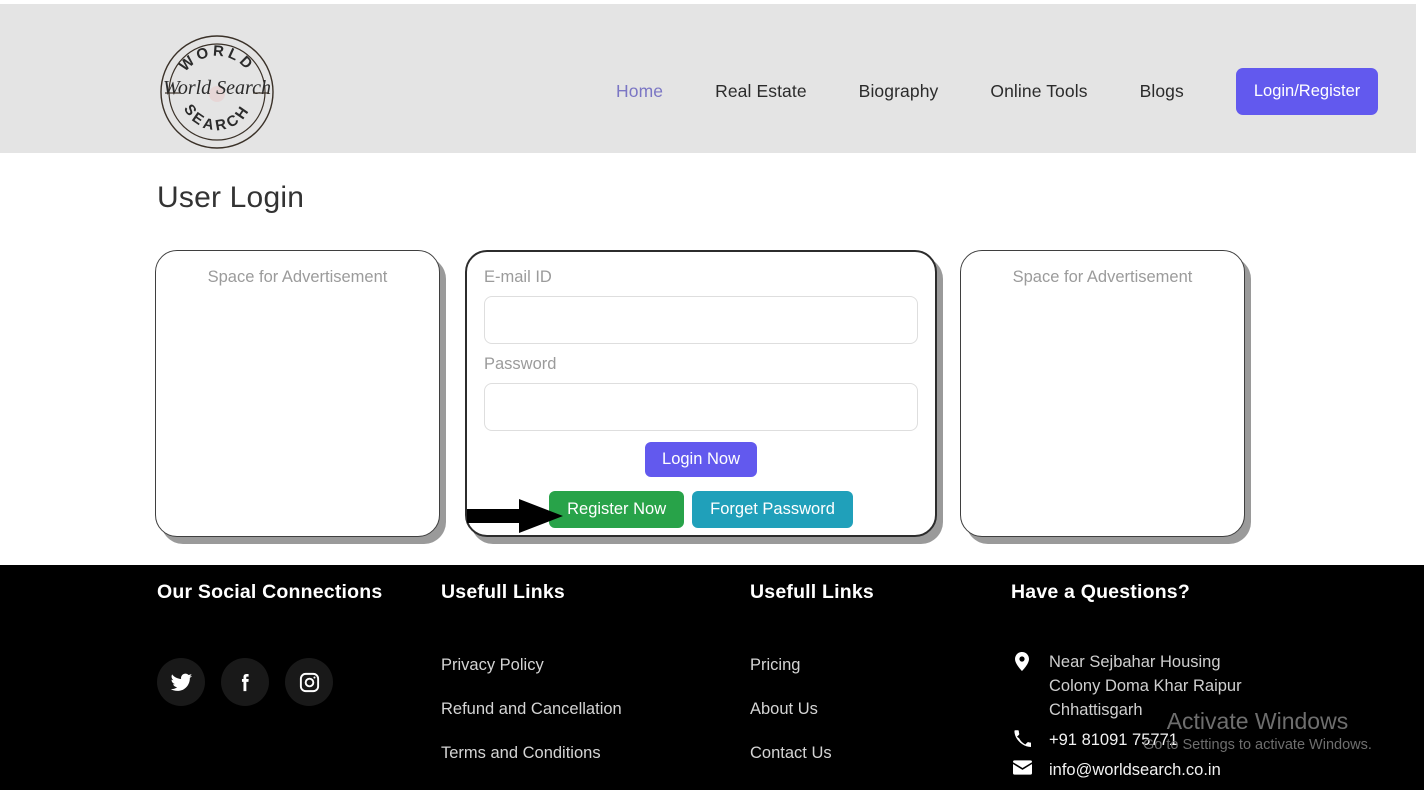 This screenshot has height=790, width=1424. I want to click on advertisement-card-left: Space for Advertisement, so click(297, 393).